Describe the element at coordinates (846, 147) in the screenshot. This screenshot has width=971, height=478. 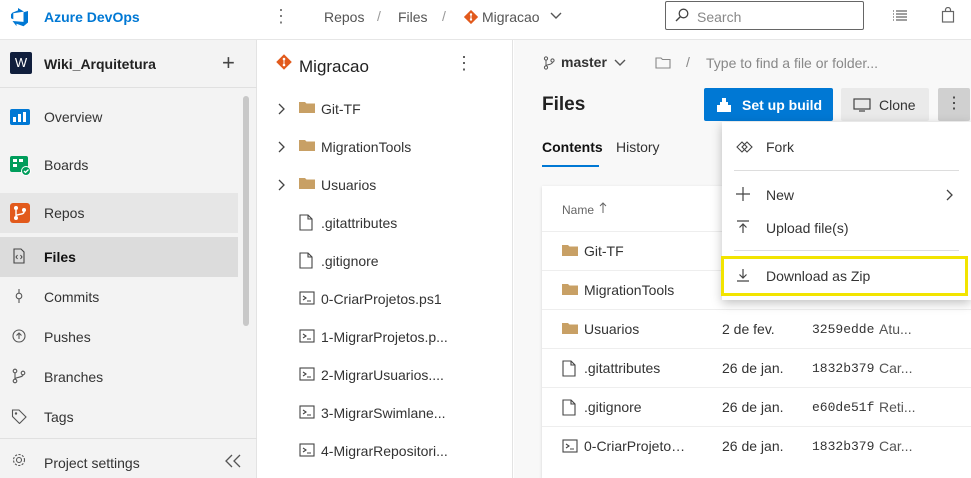
I see `menu-item-fork: Fork` at that location.